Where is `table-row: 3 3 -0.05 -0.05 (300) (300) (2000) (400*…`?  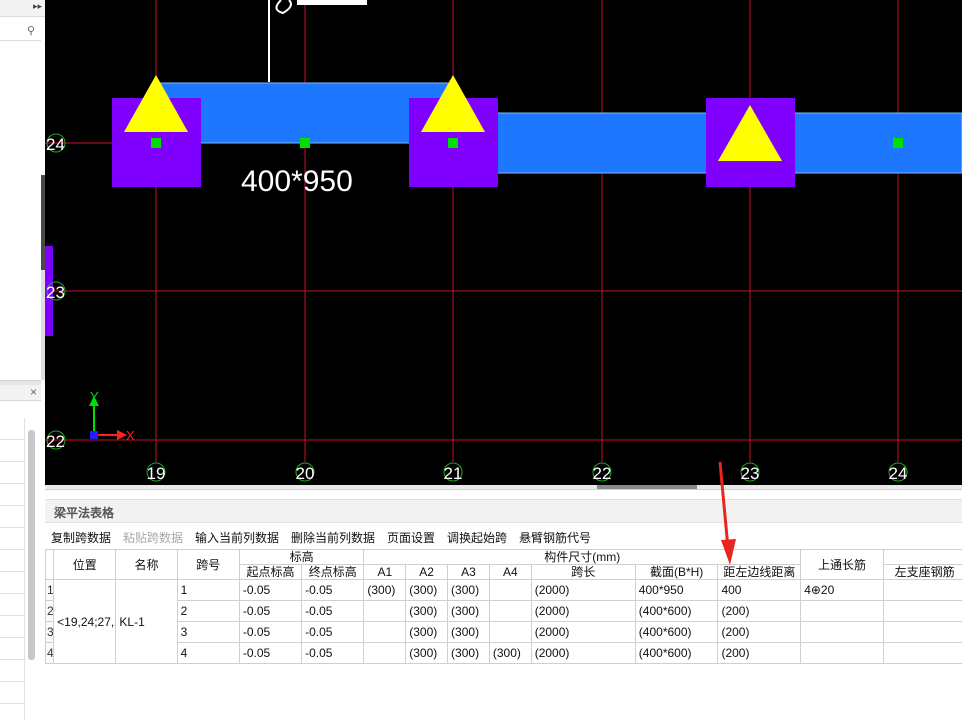 table-row: 3 3 -0.05 -0.05 (300) (300) (2000) (400*… is located at coordinates (503, 632).